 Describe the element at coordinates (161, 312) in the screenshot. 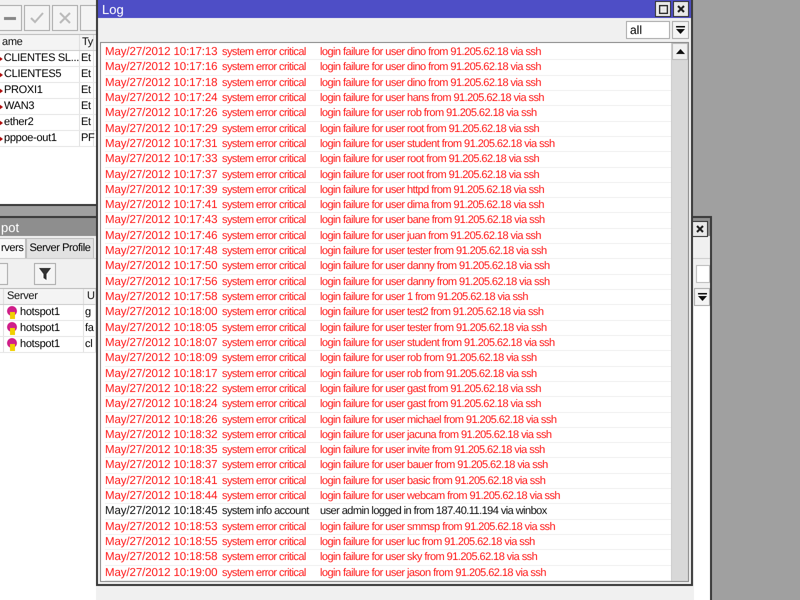

I see `log-time: May/27/2012 10:18:00` at that location.